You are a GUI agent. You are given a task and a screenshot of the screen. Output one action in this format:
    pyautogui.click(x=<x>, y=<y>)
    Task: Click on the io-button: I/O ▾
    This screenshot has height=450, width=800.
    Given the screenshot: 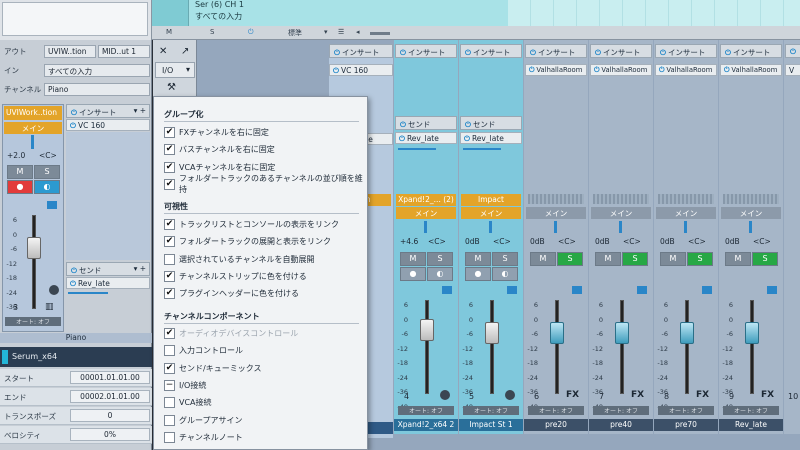 What is the action you would take?
    pyautogui.click(x=175, y=70)
    